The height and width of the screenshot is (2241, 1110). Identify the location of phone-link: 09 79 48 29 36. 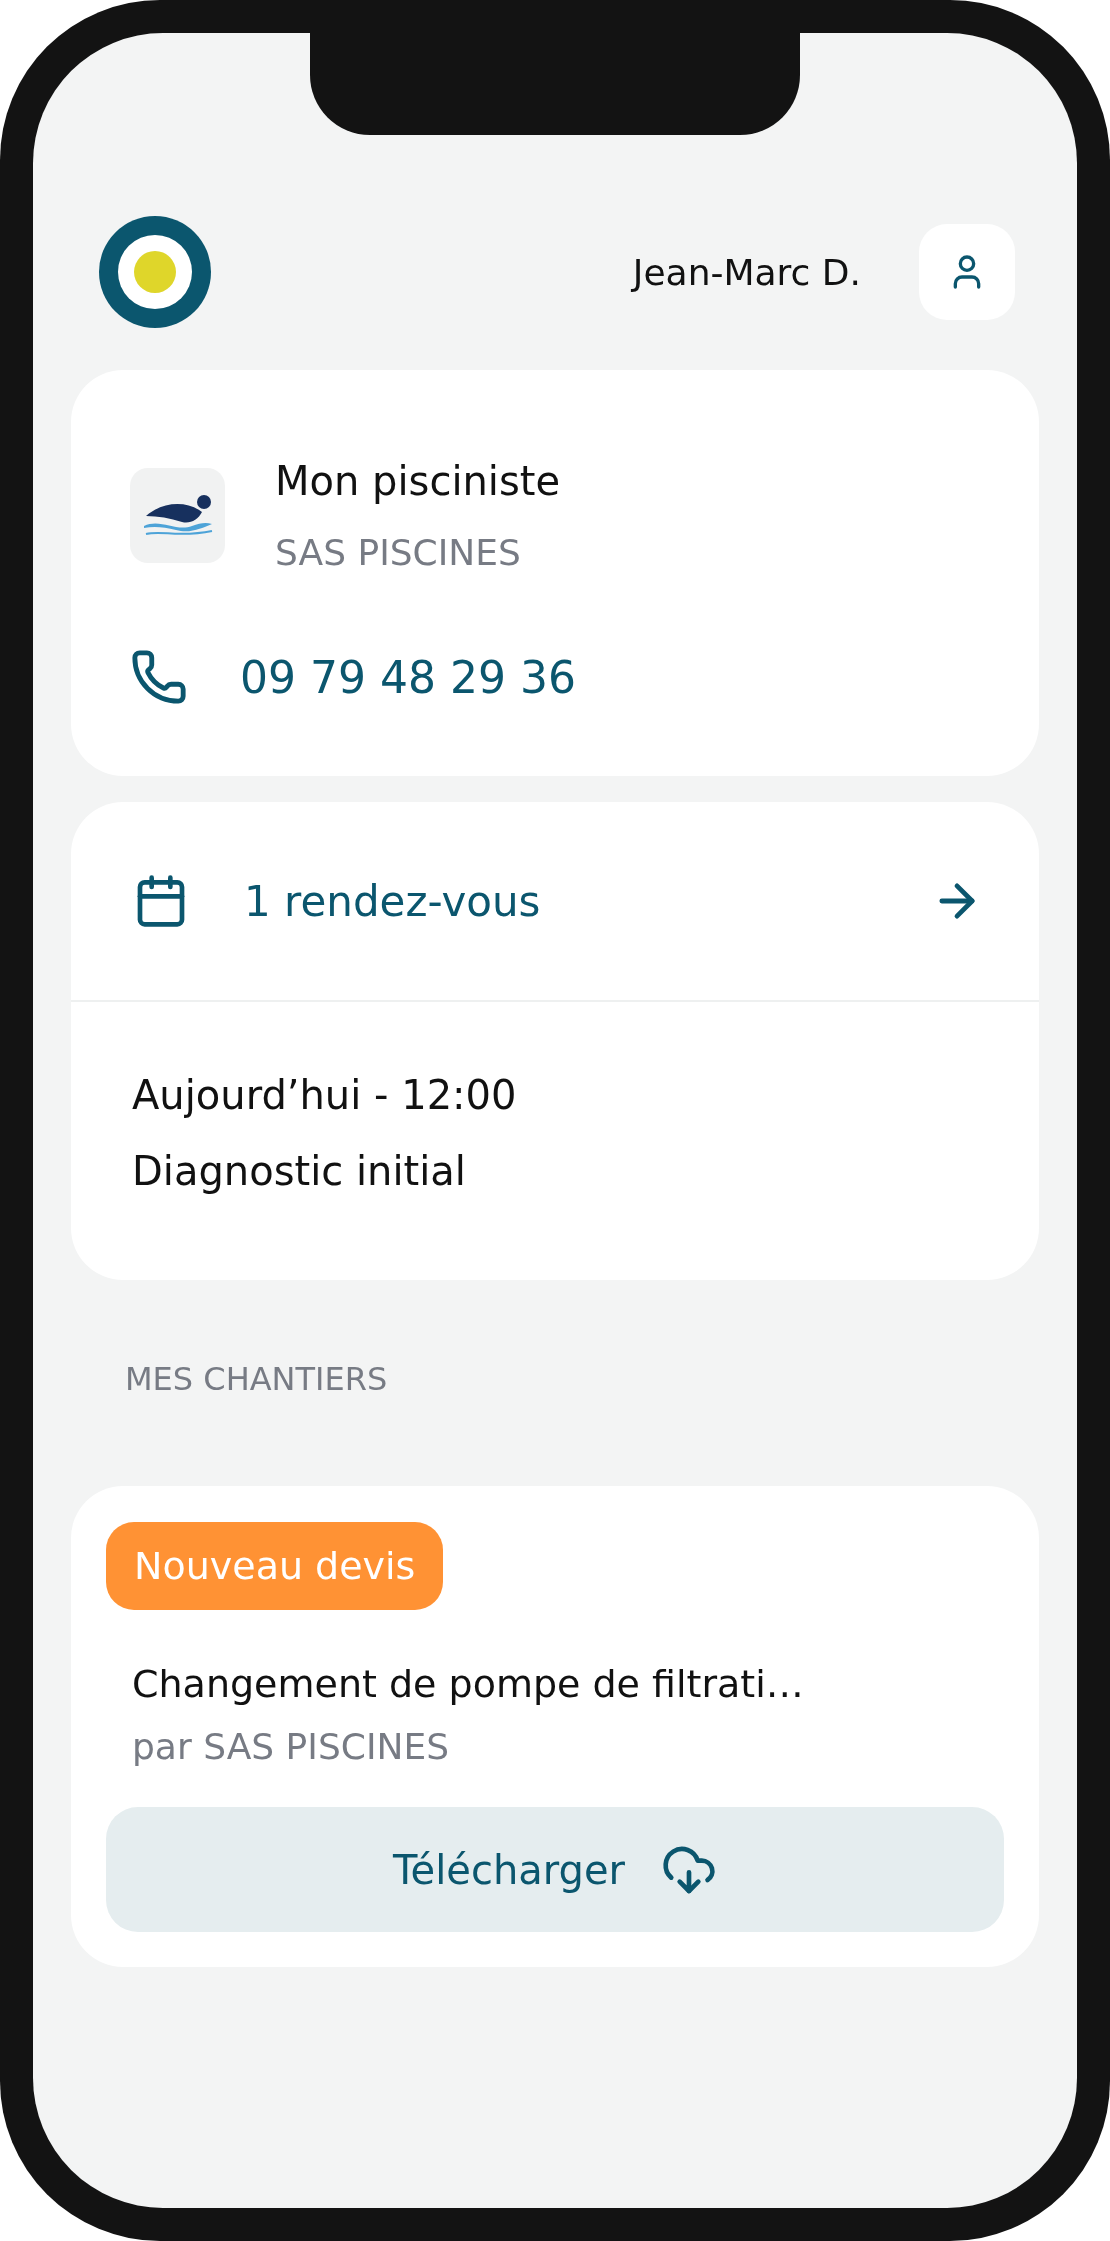
(408, 677).